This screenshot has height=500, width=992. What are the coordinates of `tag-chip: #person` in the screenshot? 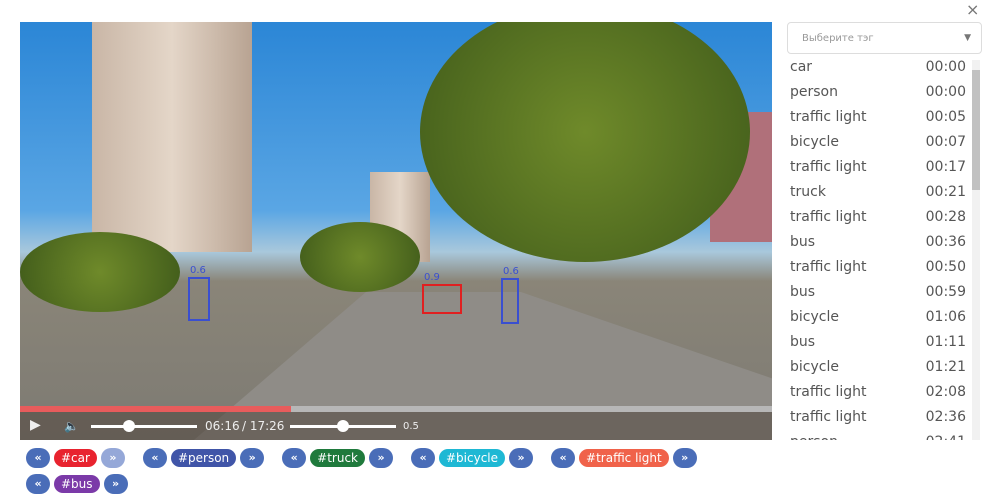 It's located at (203, 458).